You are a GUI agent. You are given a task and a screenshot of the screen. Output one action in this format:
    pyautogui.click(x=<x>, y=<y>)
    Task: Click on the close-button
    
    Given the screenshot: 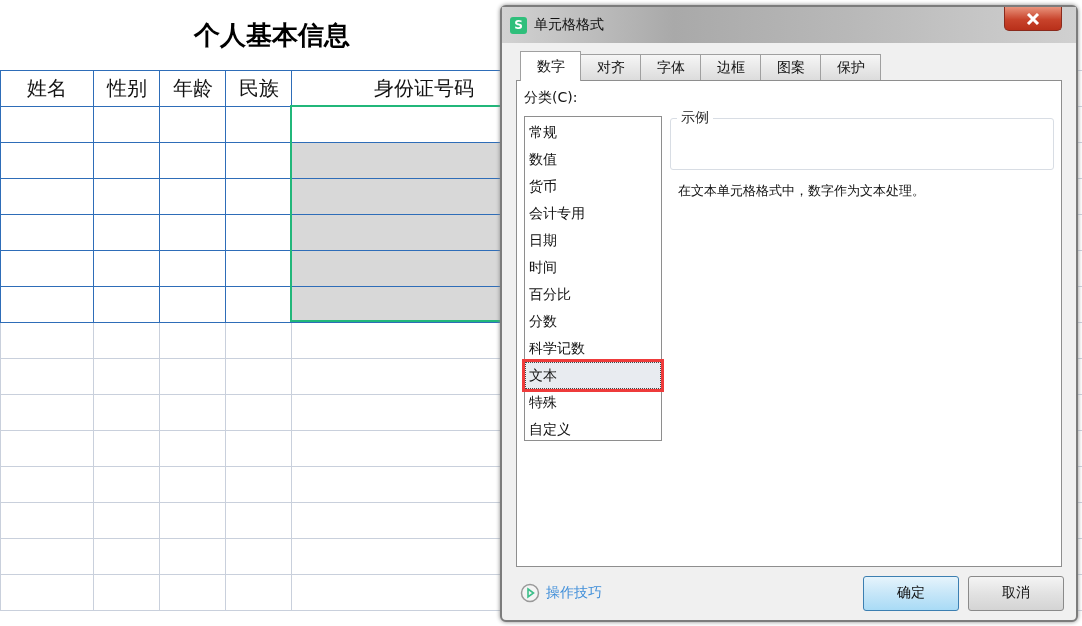 What is the action you would take?
    pyautogui.click(x=1033, y=19)
    